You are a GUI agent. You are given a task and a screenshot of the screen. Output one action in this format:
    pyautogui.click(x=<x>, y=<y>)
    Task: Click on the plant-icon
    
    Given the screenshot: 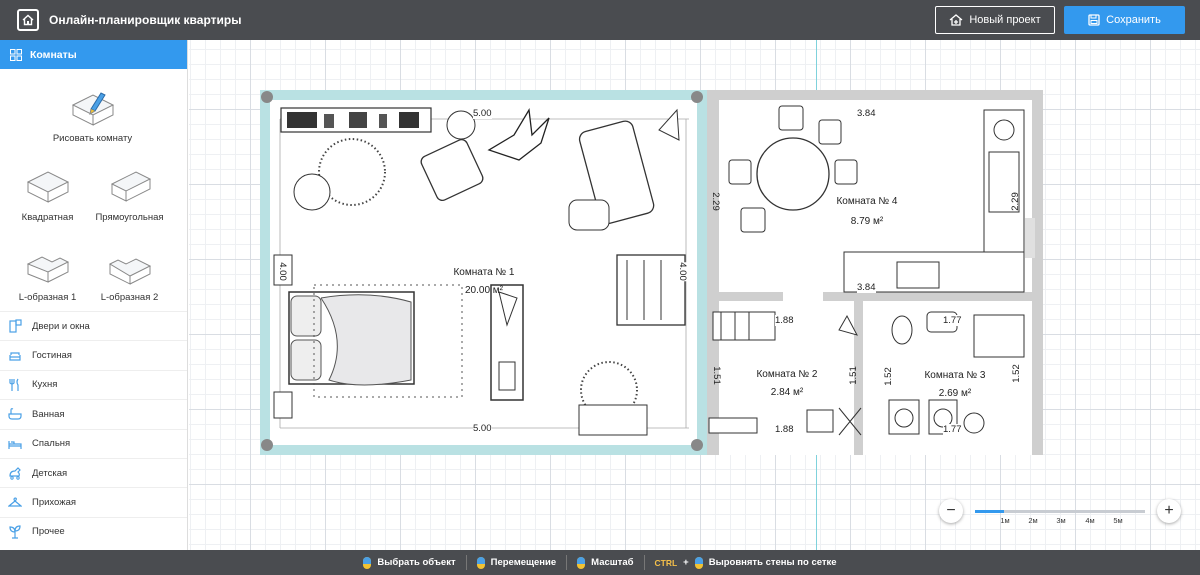 What is the action you would take?
    pyautogui.click(x=15, y=532)
    